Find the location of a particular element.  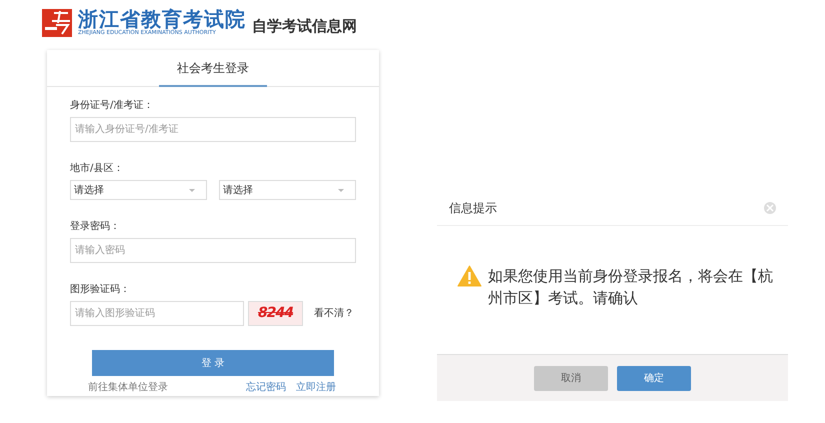

captcha-image: 8244 is located at coordinates (275, 313).